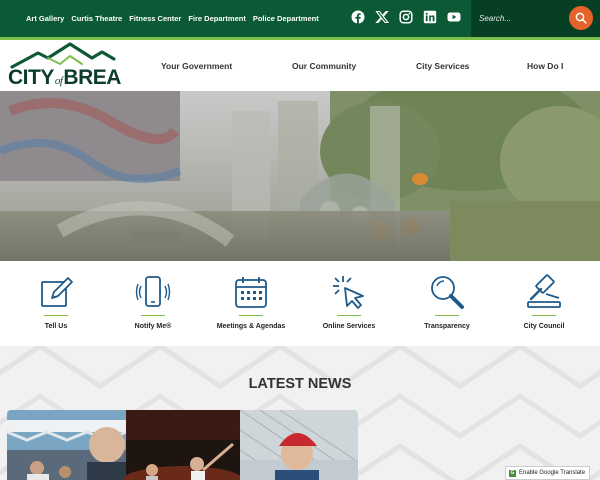 The width and height of the screenshot is (600, 480). What do you see at coordinates (382, 17) in the screenshot?
I see `x-icon` at bounding box center [382, 17].